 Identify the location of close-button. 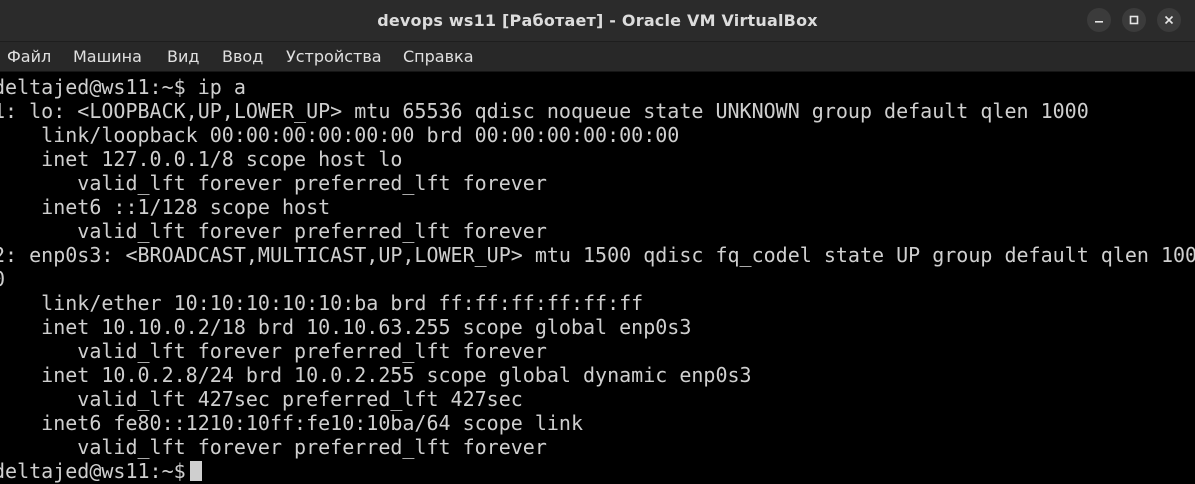
(1169, 20).